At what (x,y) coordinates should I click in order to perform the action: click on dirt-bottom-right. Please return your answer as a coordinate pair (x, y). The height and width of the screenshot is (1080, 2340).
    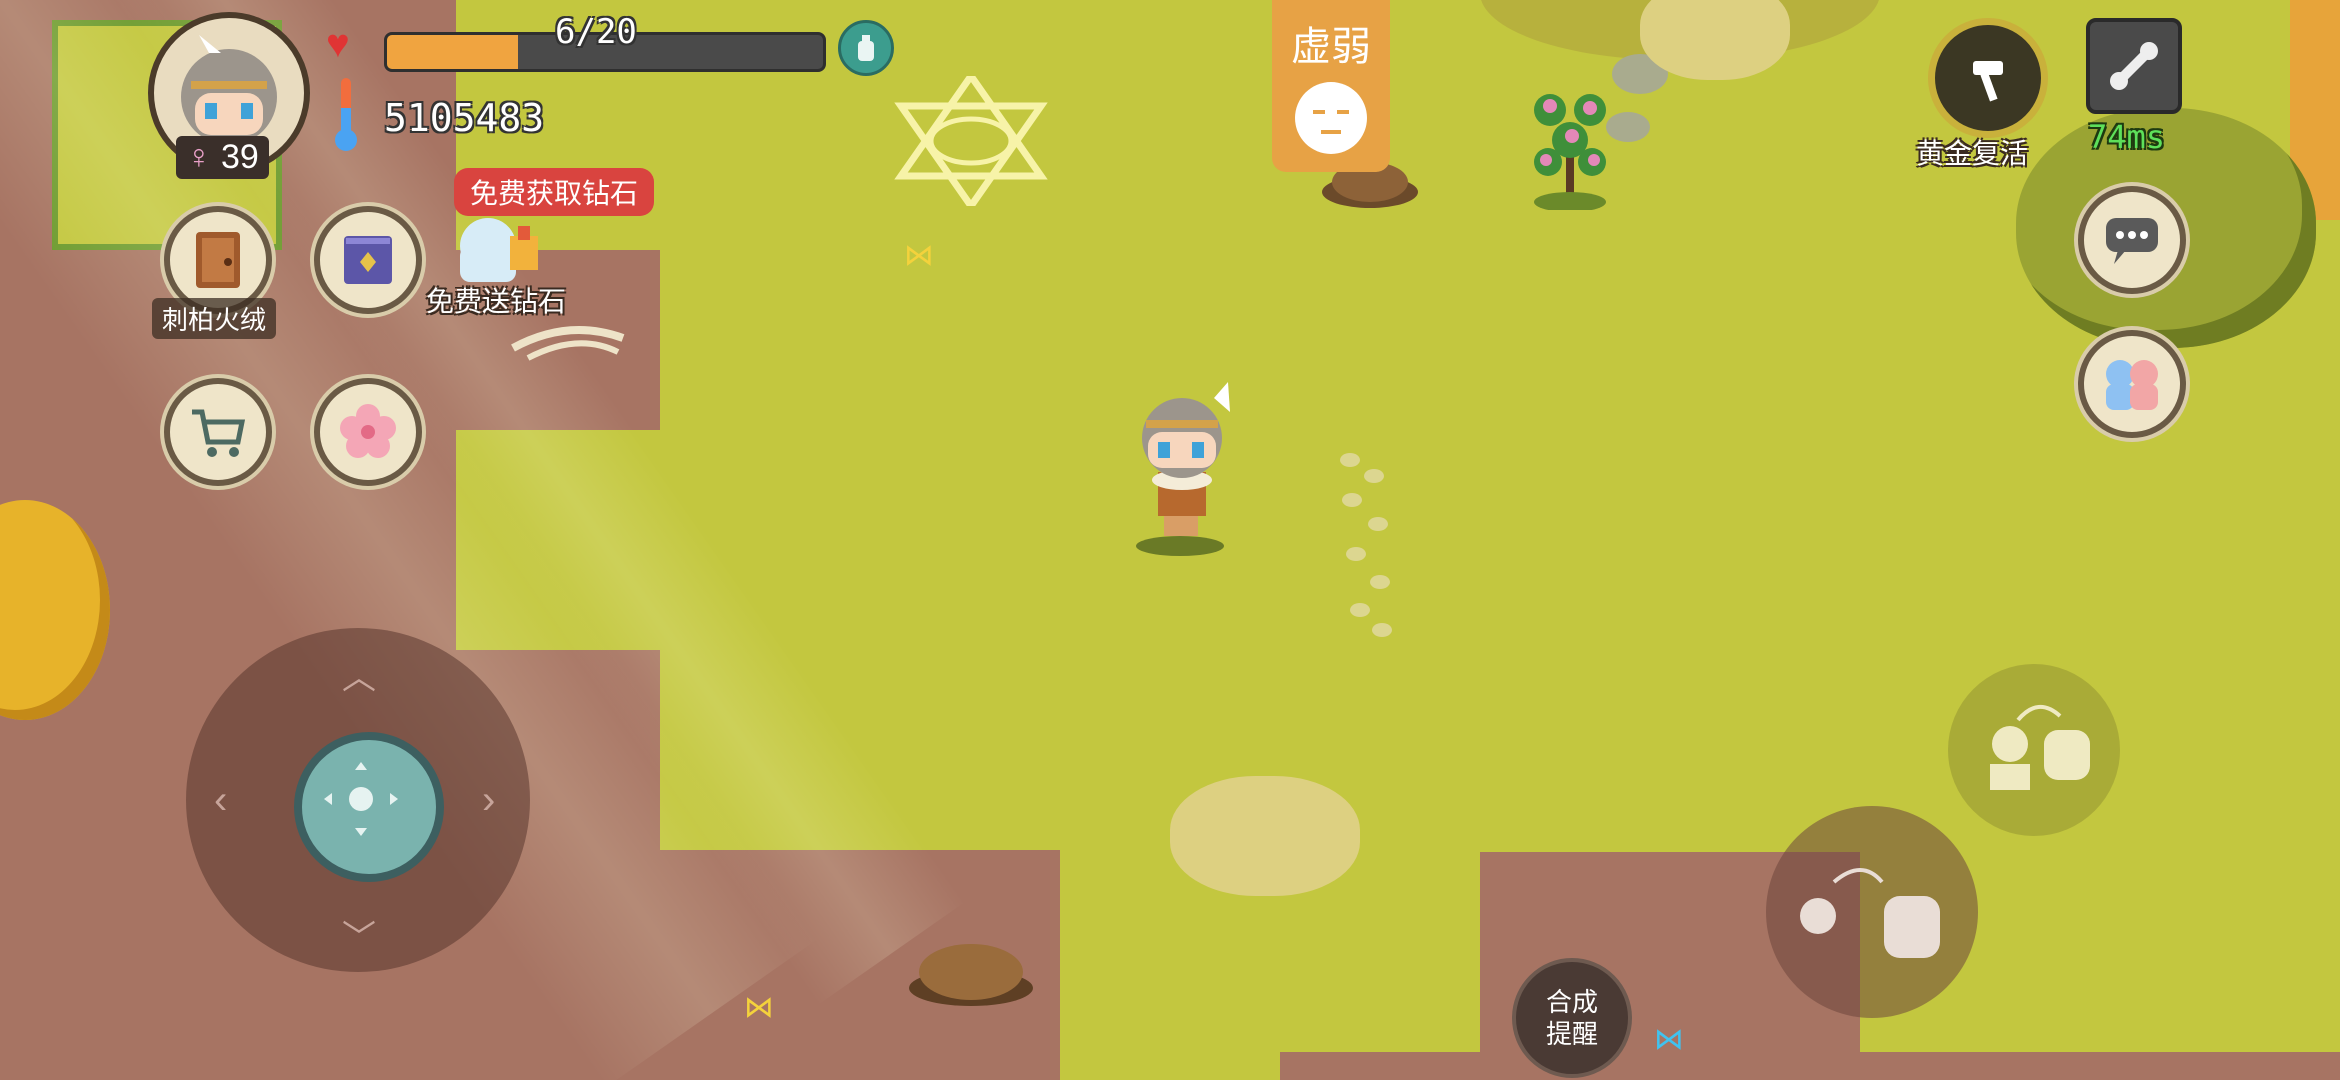
    Looking at the image, I should click on (2100, 1066).